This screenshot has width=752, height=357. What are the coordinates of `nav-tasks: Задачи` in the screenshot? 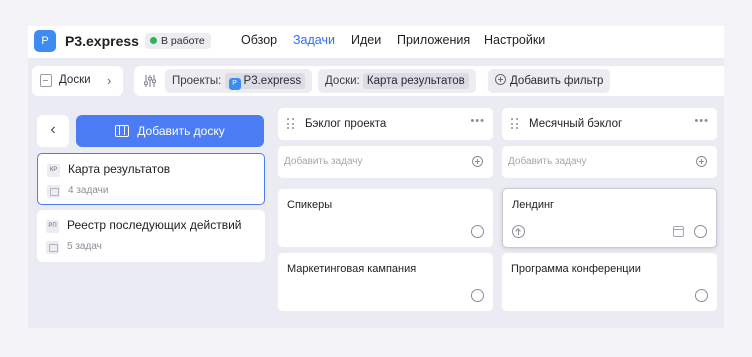 It's located at (314, 40).